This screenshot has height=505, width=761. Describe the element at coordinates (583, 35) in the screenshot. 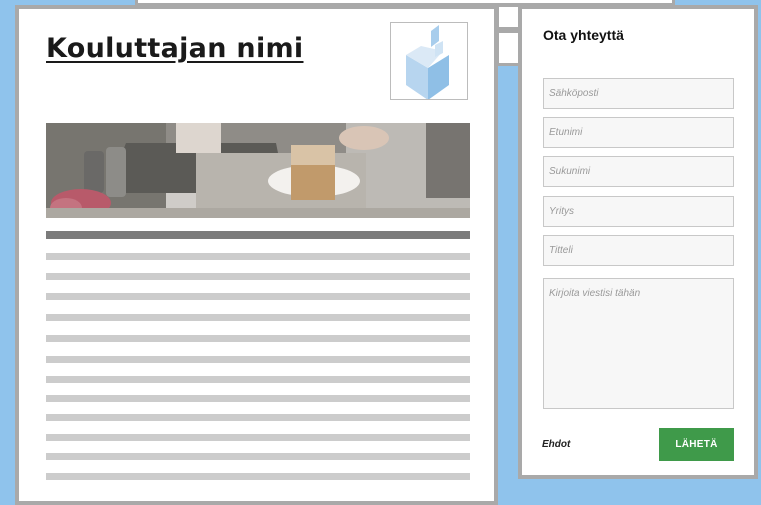

I see `contact-form-title: Ota yhteyttä` at that location.